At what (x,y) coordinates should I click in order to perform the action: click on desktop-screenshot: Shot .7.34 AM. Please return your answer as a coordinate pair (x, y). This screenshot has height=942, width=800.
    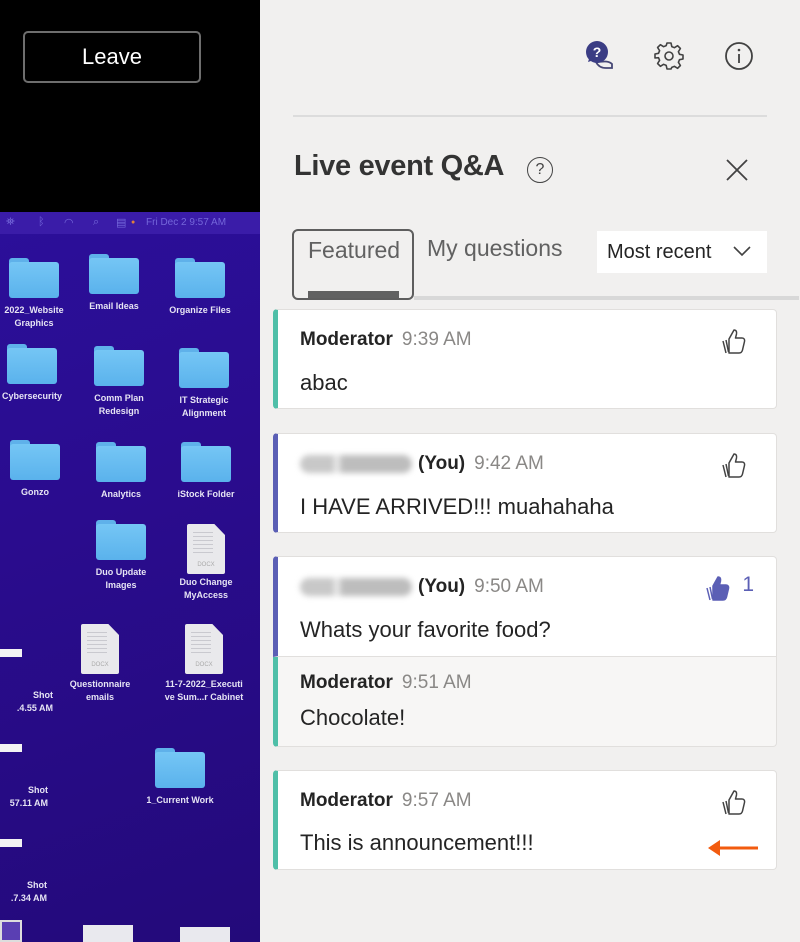
    Looking at the image, I should click on (23, 889).